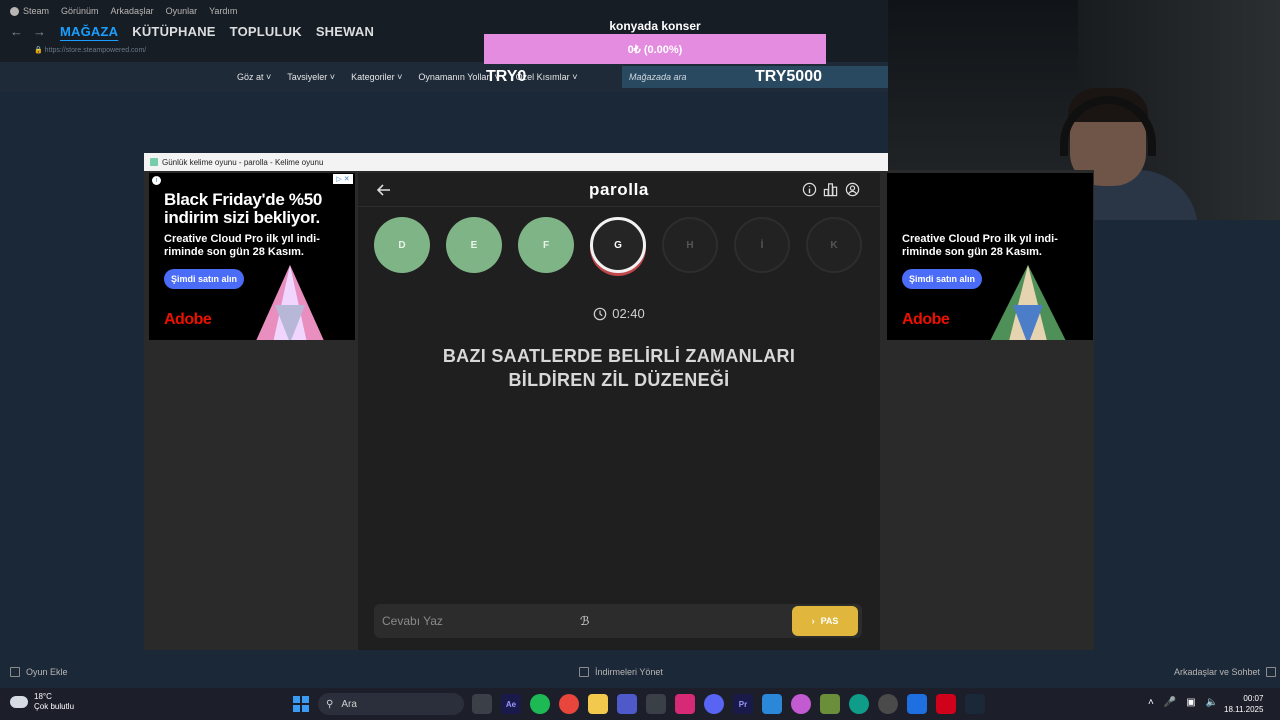 This screenshot has width=1280, height=720. I want to click on game-header: parolla, so click(619, 190).